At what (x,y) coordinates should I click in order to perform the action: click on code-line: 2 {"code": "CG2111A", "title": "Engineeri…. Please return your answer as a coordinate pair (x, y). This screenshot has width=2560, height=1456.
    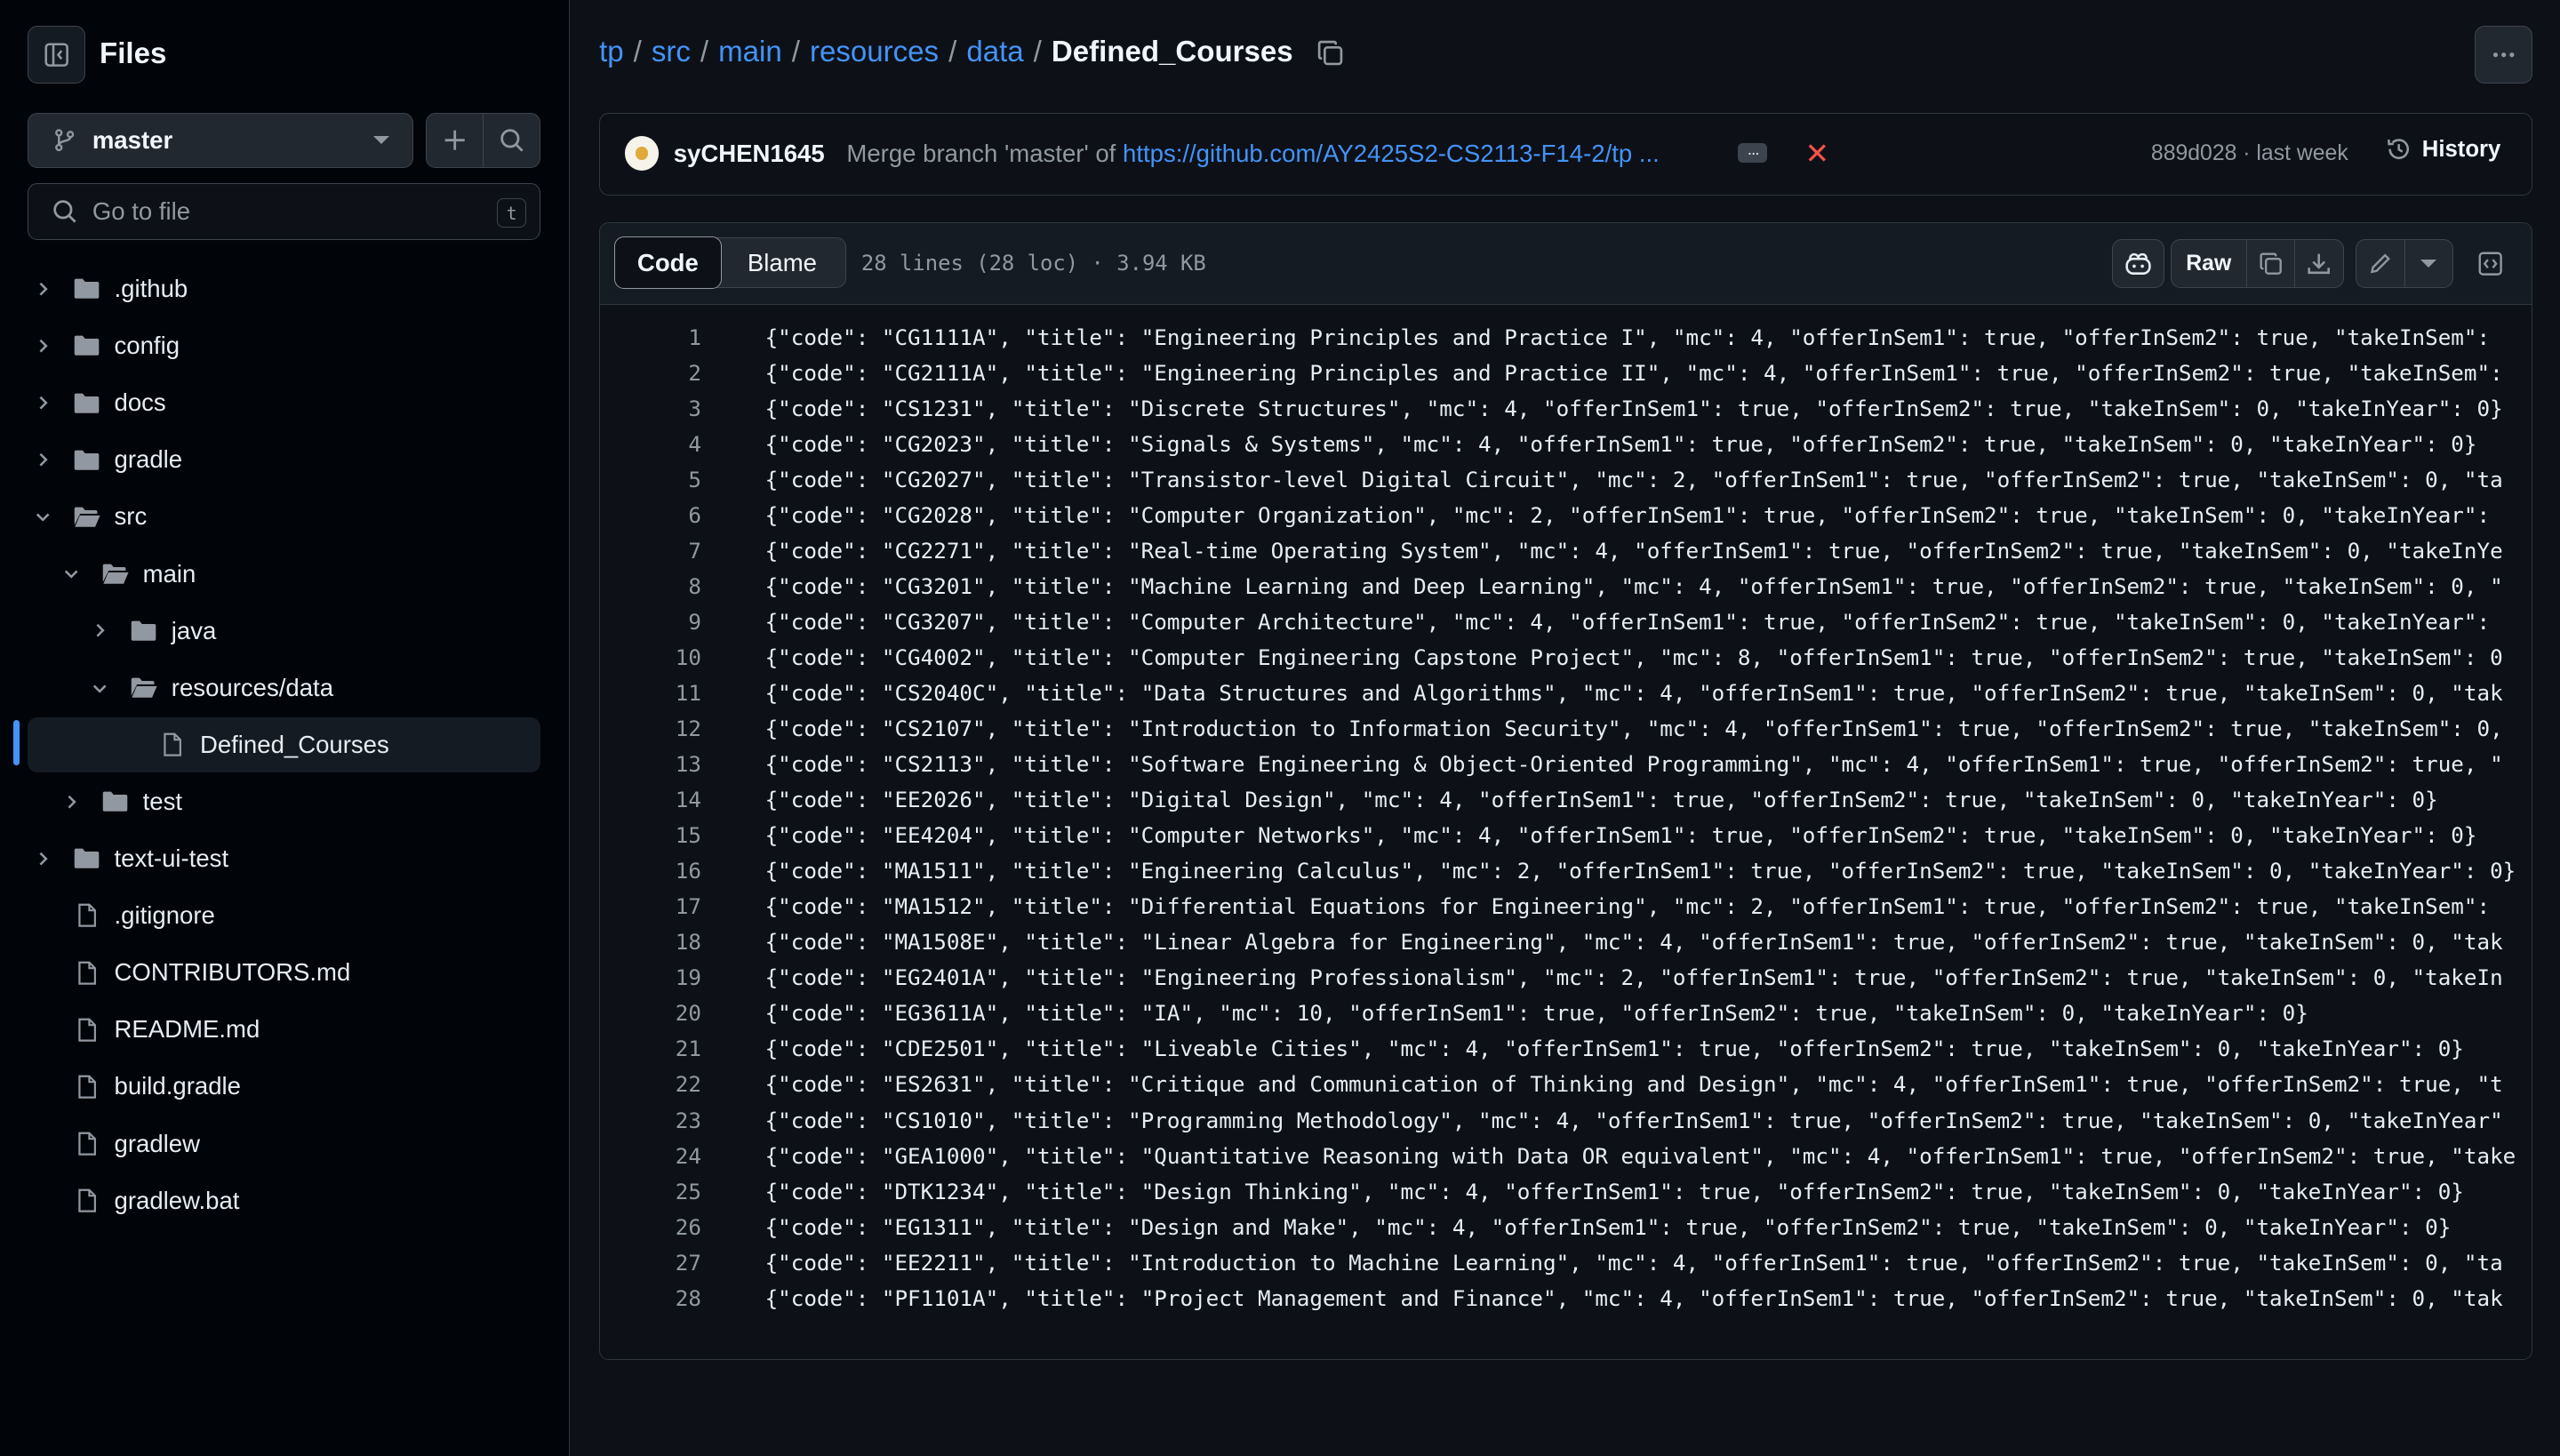
    Looking at the image, I should click on (1566, 372).